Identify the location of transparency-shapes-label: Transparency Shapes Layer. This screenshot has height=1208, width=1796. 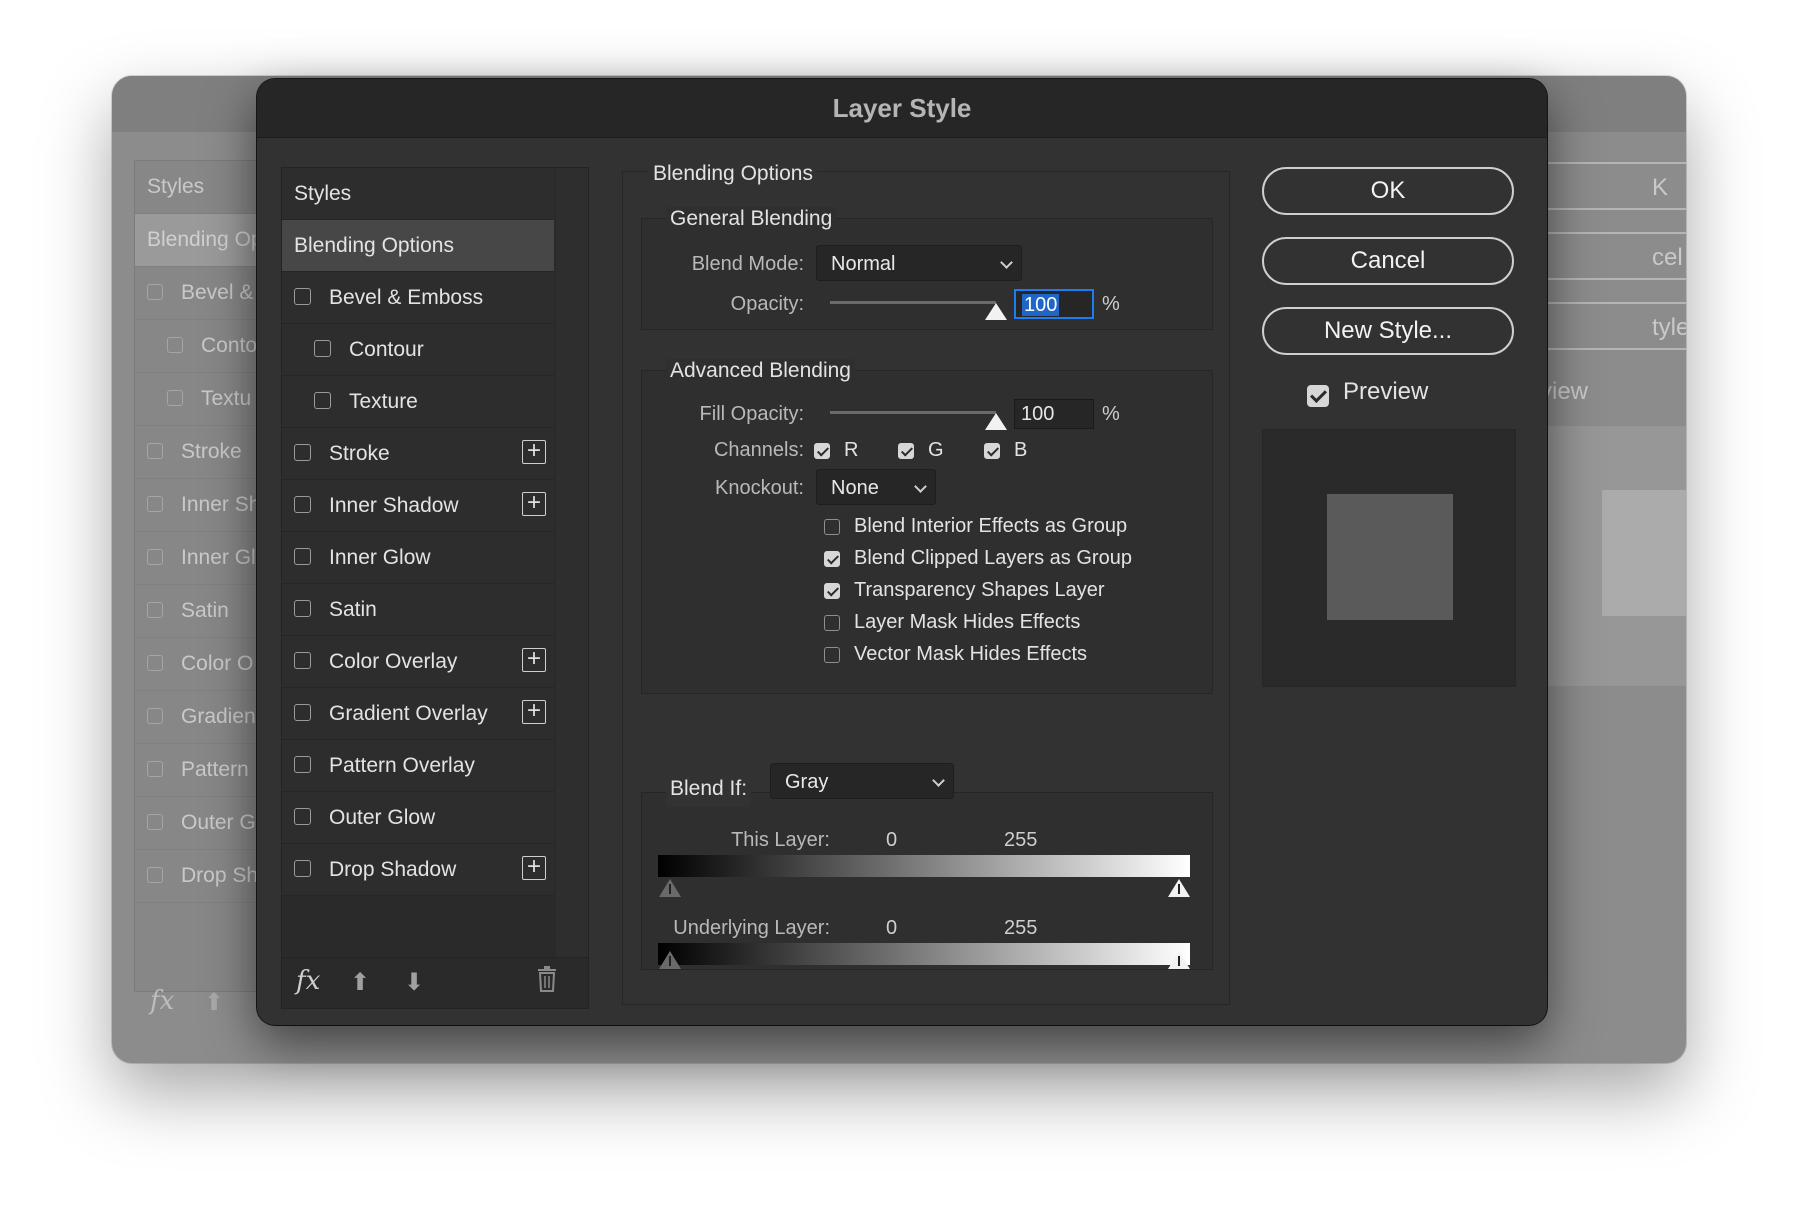
(979, 590).